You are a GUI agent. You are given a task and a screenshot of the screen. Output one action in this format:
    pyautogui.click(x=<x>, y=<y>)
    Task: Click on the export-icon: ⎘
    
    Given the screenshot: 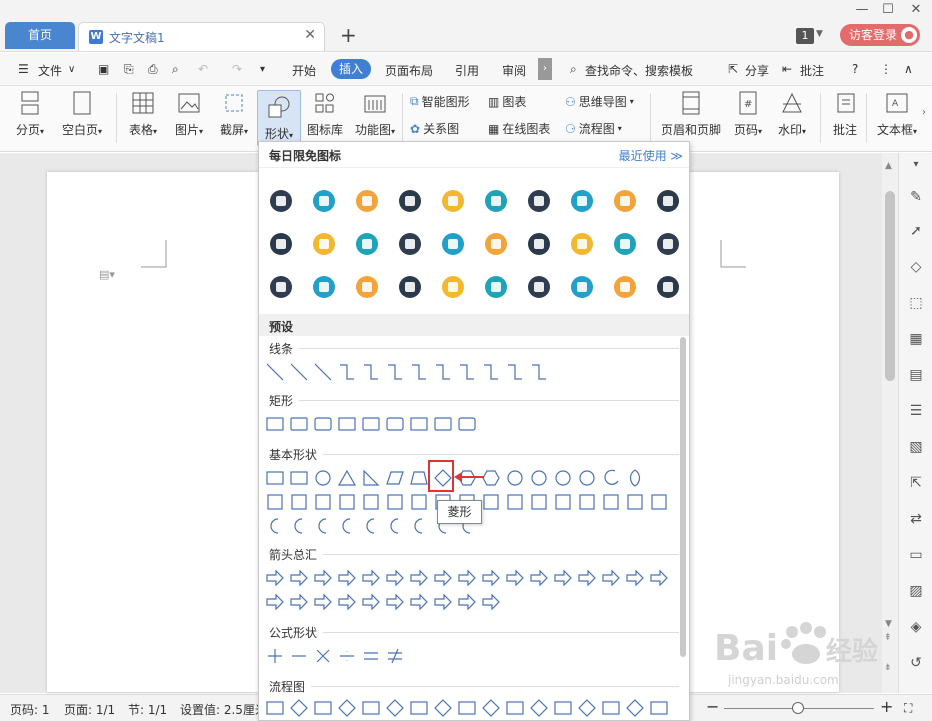 What is the action you would take?
    pyautogui.click(x=129, y=69)
    